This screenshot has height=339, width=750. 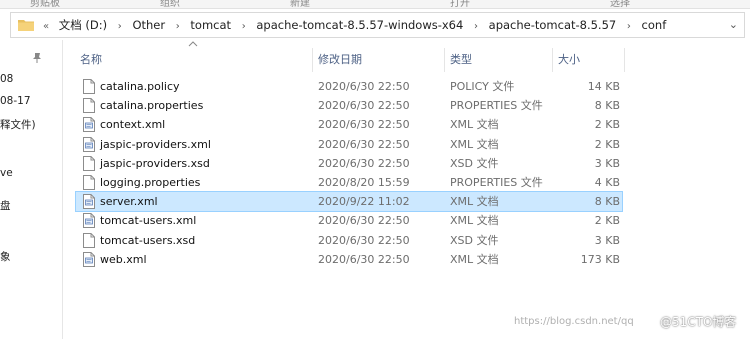 I want to click on nav-item-label: 释文件), so click(x=18, y=124).